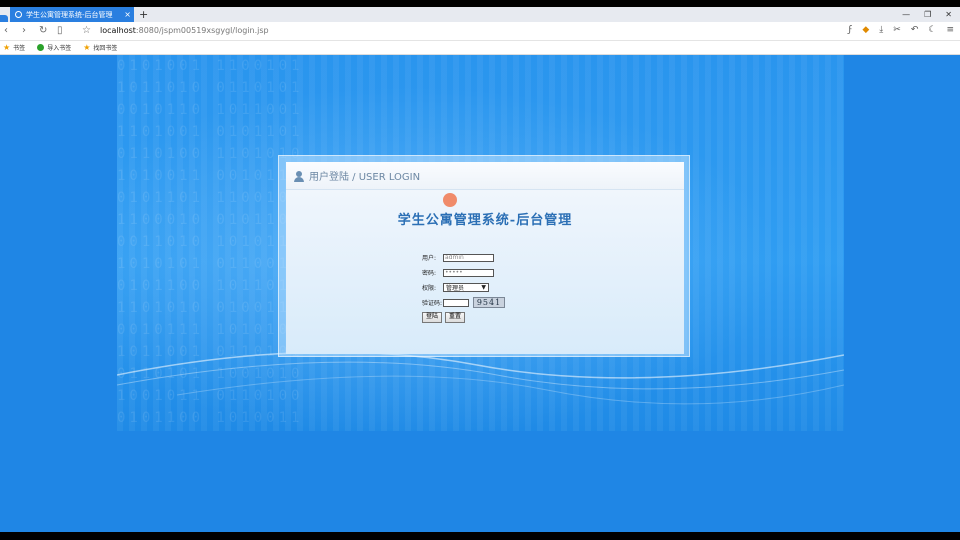 This screenshot has height=540, width=960. I want to click on username-row: 用户: admin, so click(463, 257).